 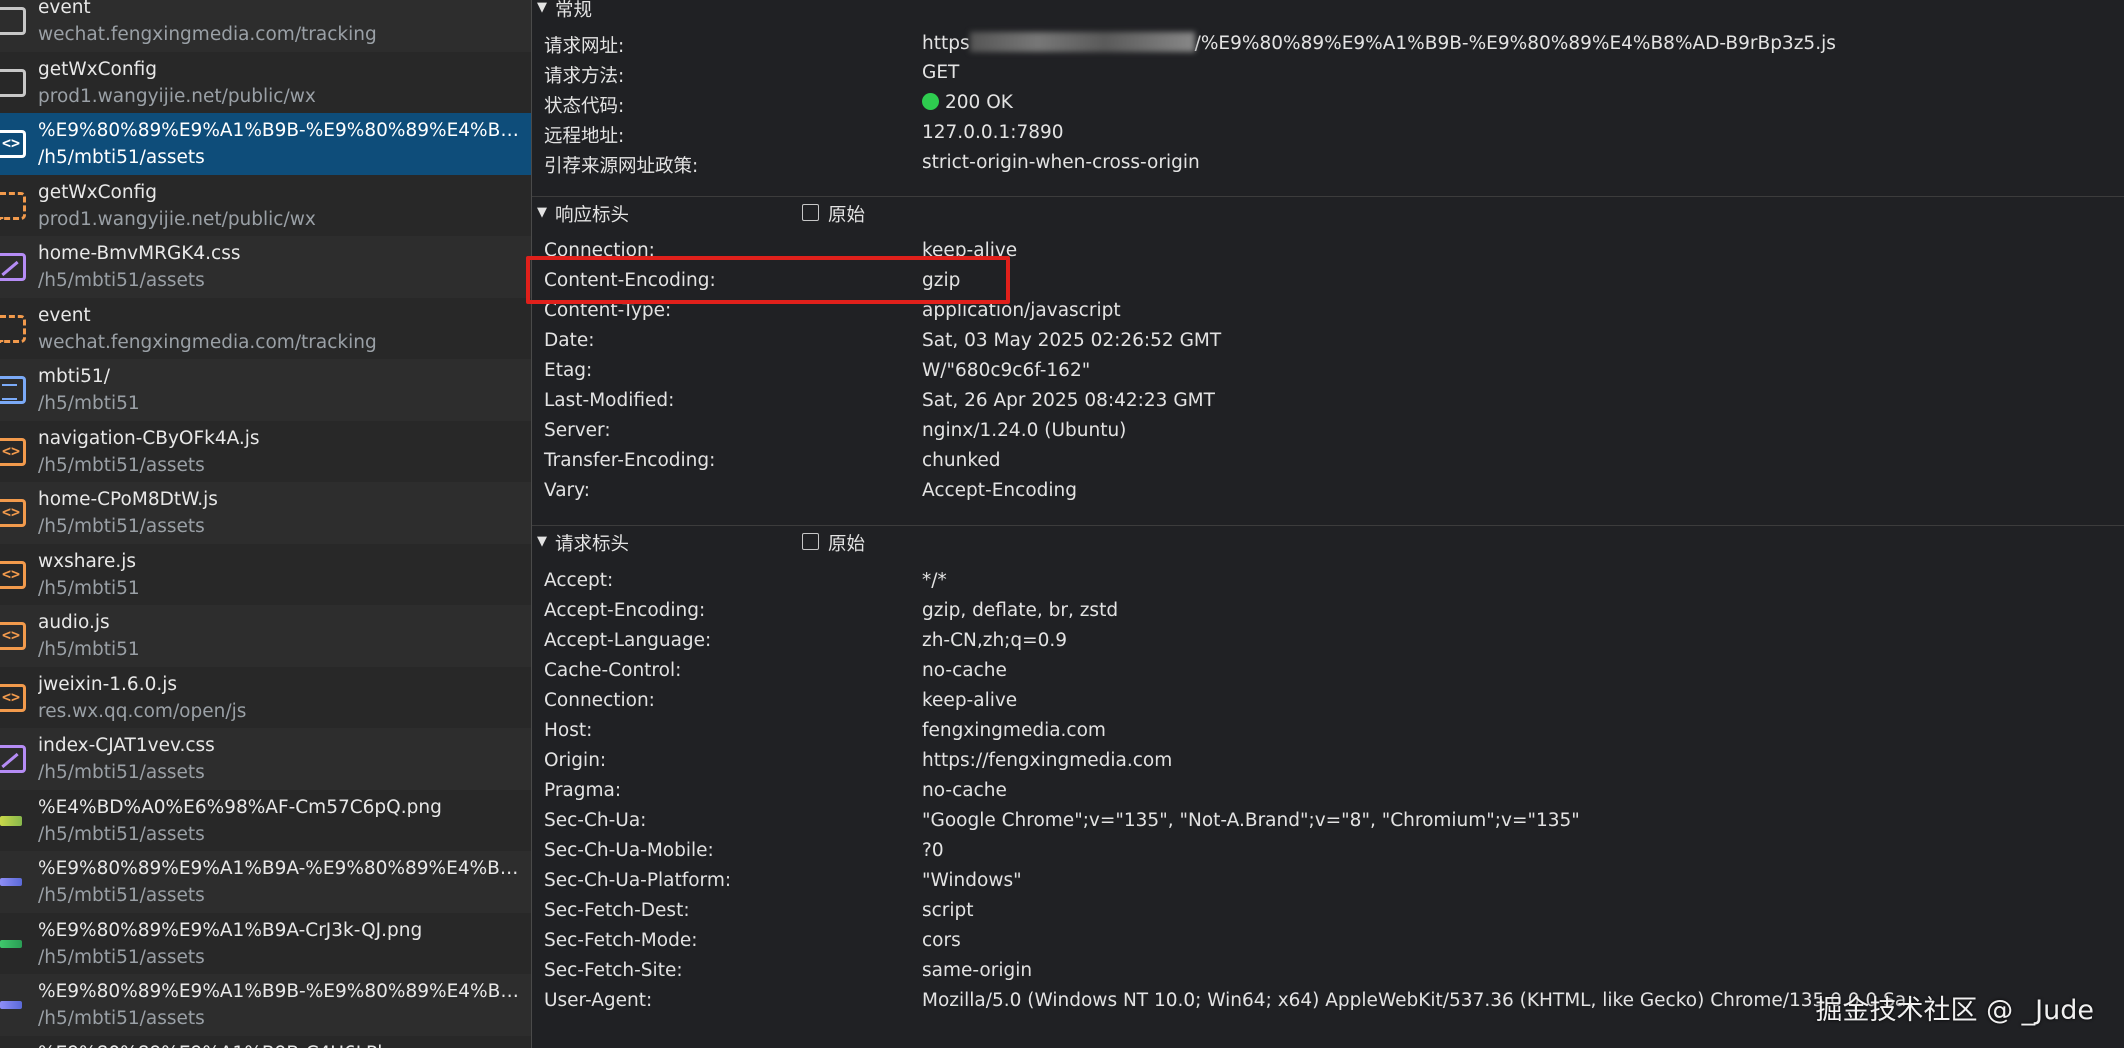 What do you see at coordinates (1328, 735) in the screenshot?
I see `header-row: Host: fengxingmedia.com` at bounding box center [1328, 735].